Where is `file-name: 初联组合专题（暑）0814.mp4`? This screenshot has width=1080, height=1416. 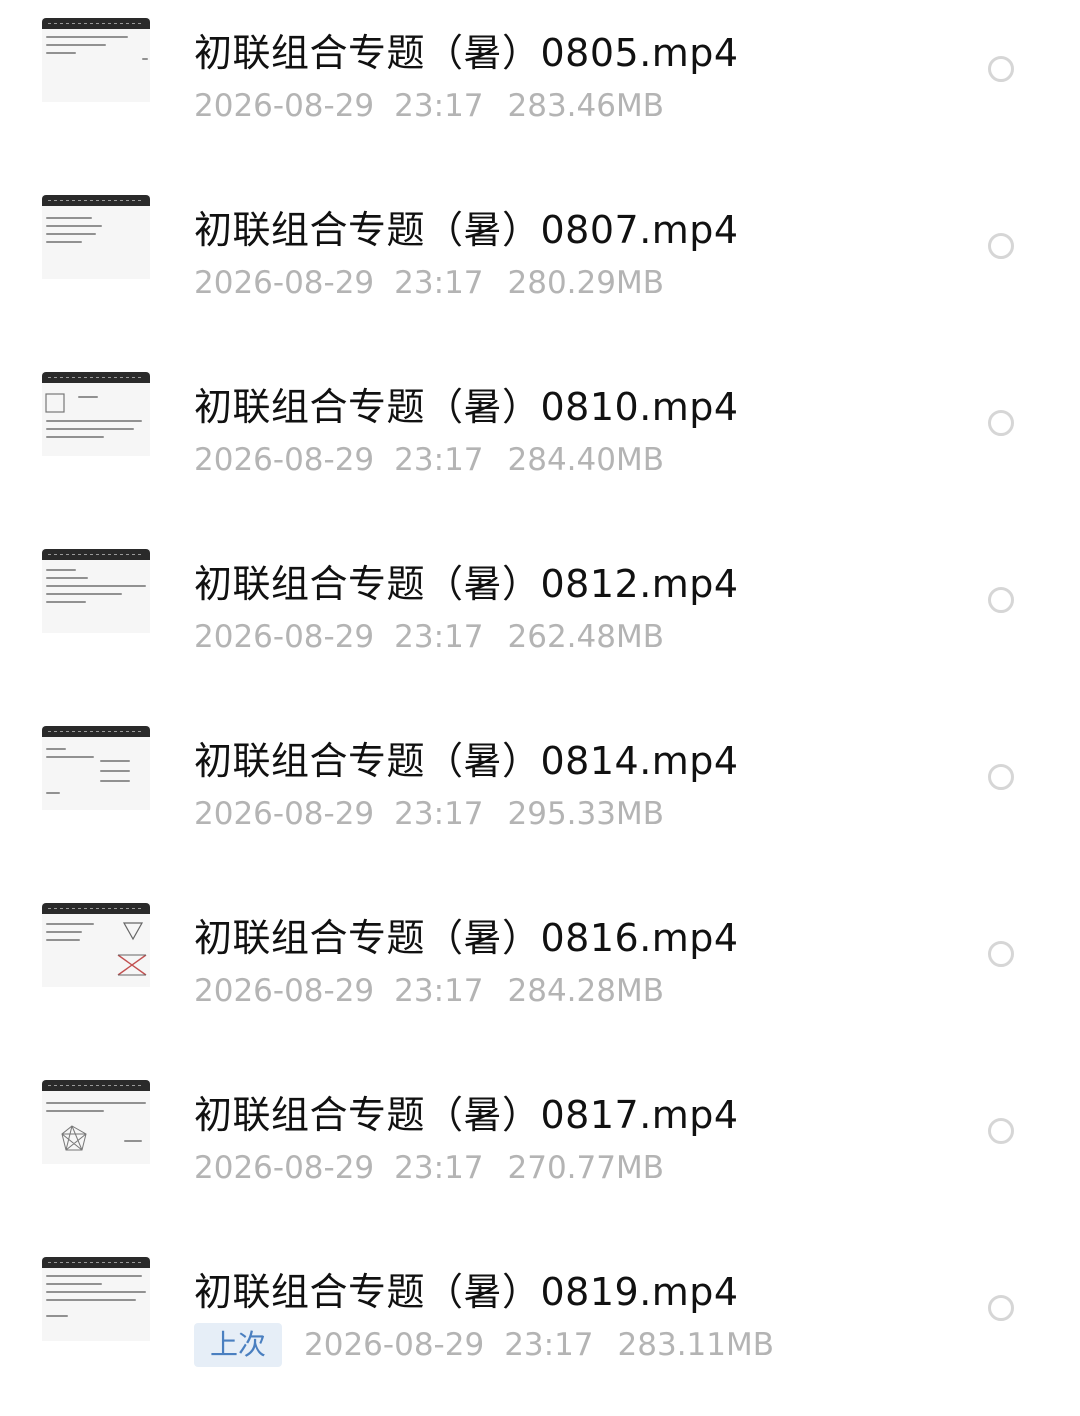
file-name: 初联组合专题（暑）0814.mp4 is located at coordinates (466, 761).